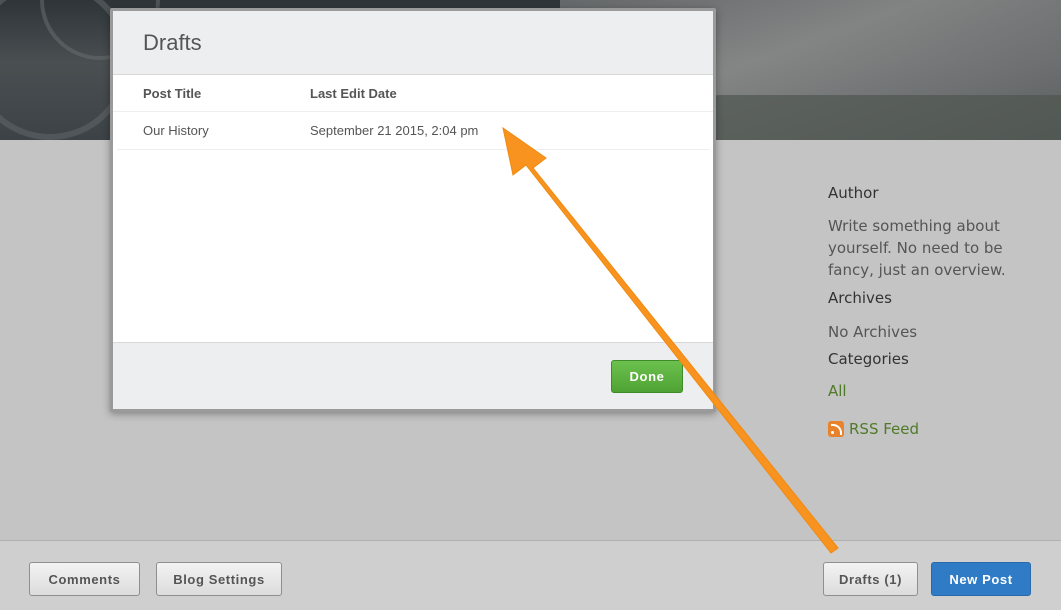 The height and width of the screenshot is (610, 1061). What do you see at coordinates (981, 579) in the screenshot?
I see `new-post-button: New Post` at bounding box center [981, 579].